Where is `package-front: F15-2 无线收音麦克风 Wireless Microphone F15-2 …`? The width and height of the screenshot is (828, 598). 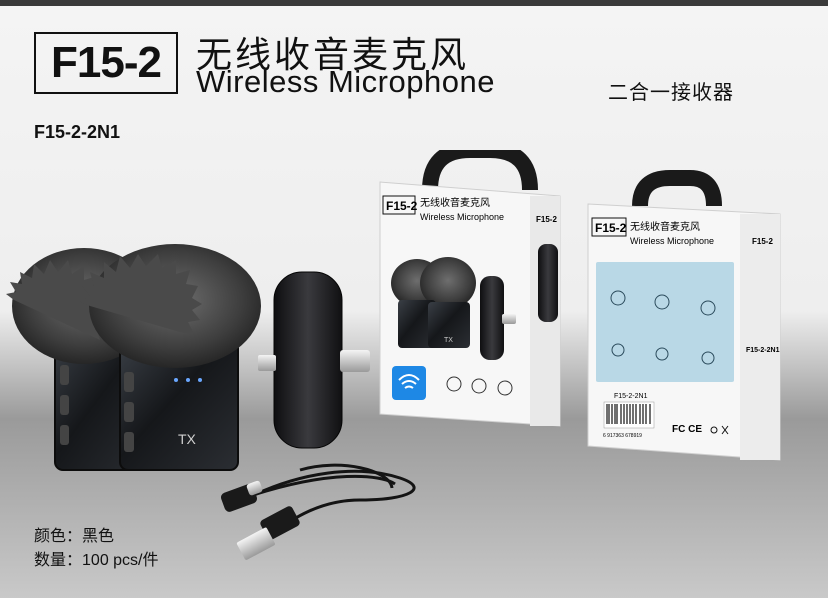 package-front: F15-2 无线收音麦克风 Wireless Microphone F15-2 … is located at coordinates (470, 288).